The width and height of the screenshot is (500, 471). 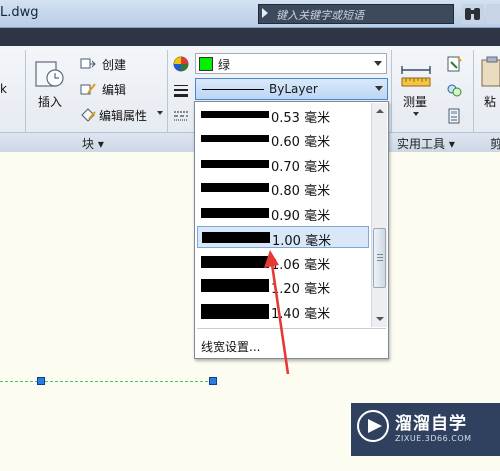 I want to click on scrollbar-thumb, so click(x=379, y=258).